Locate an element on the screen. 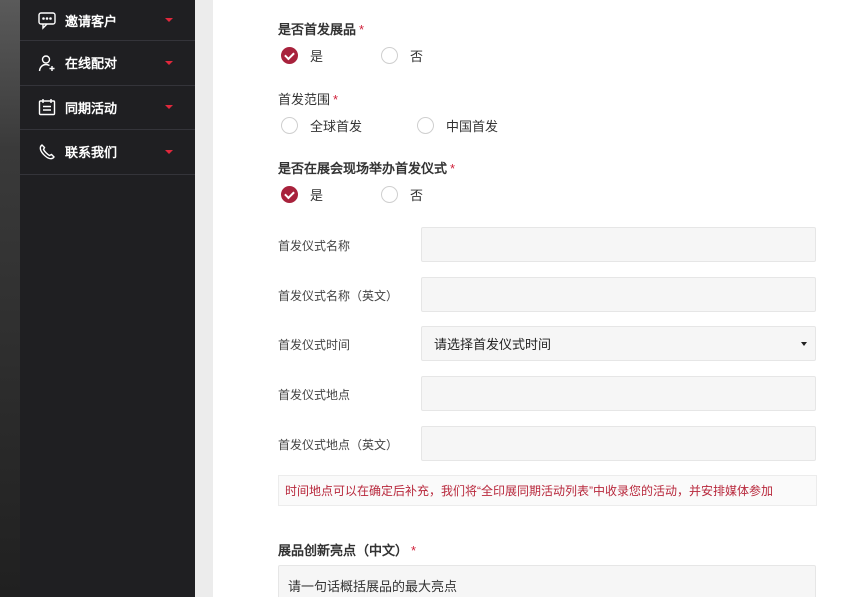 This screenshot has height=597, width=845. window-background-edge is located at coordinates (10, 298).